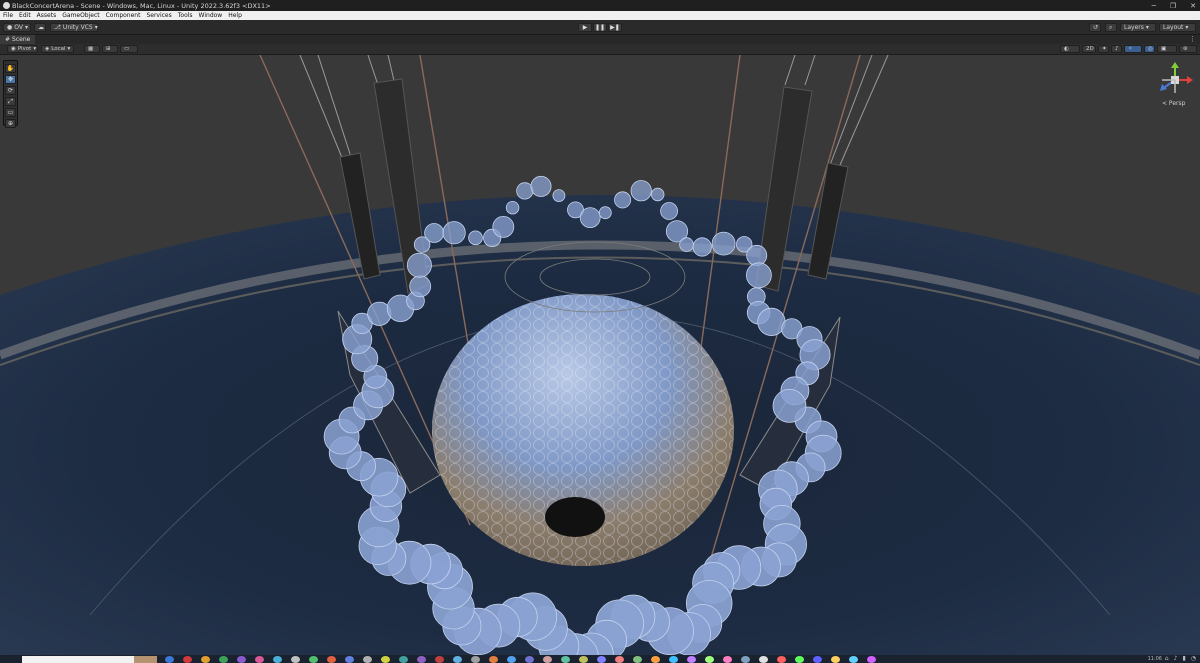 The height and width of the screenshot is (663, 1200). I want to click on menu-tools: Tools, so click(185, 15).